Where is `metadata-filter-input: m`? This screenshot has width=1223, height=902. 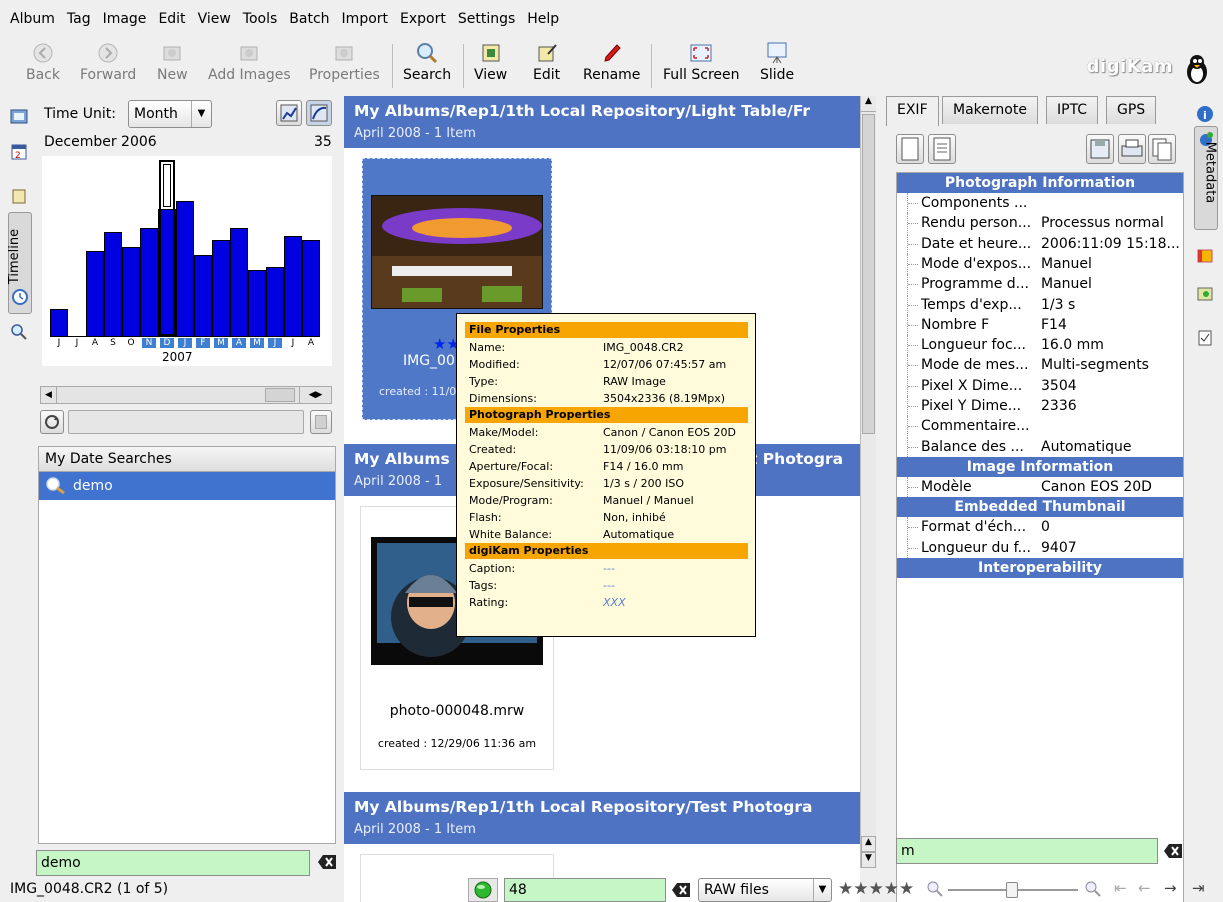 metadata-filter-input: m is located at coordinates (1027, 851).